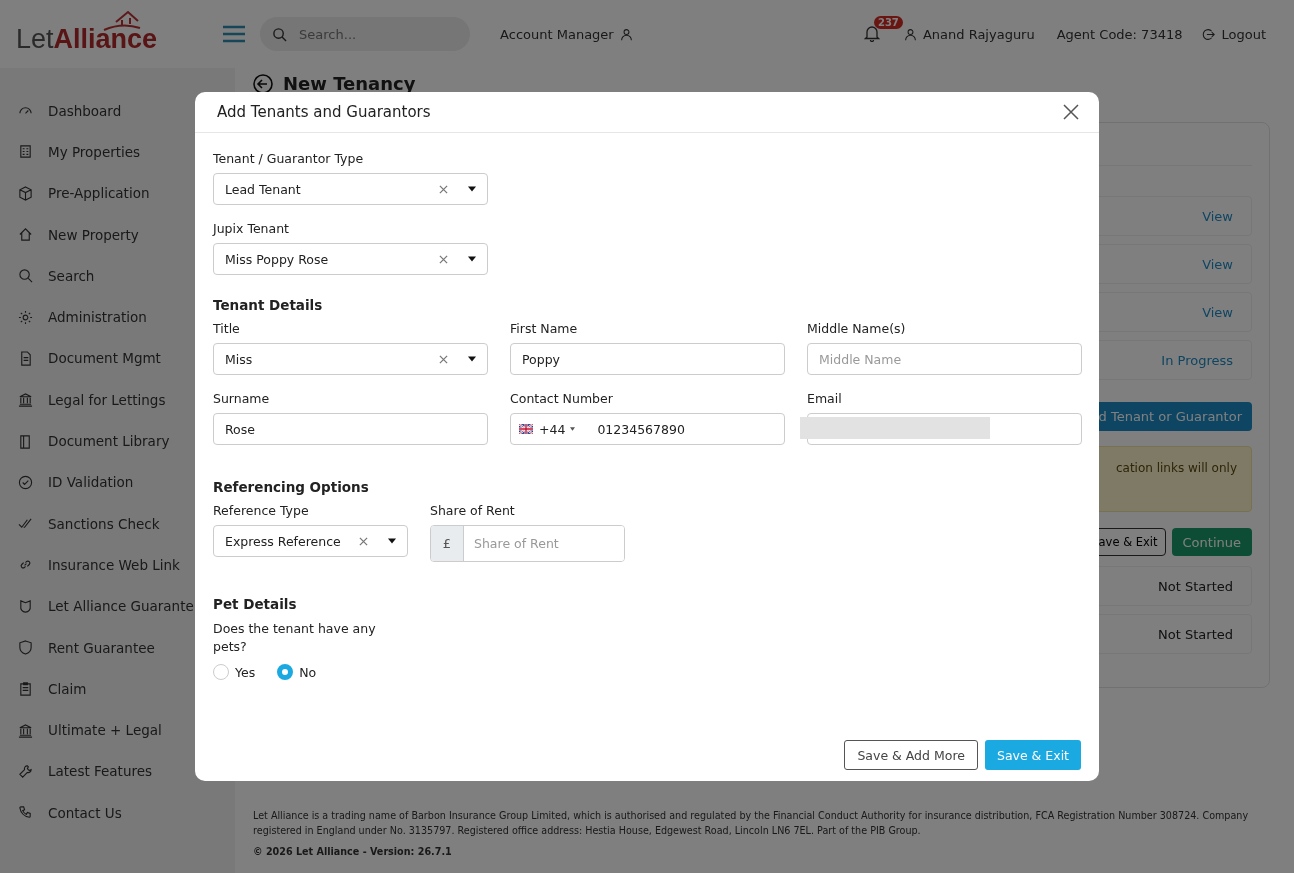 This screenshot has width=1294, height=873. Describe the element at coordinates (1243, 34) in the screenshot. I see `logout-link: Logout` at that location.